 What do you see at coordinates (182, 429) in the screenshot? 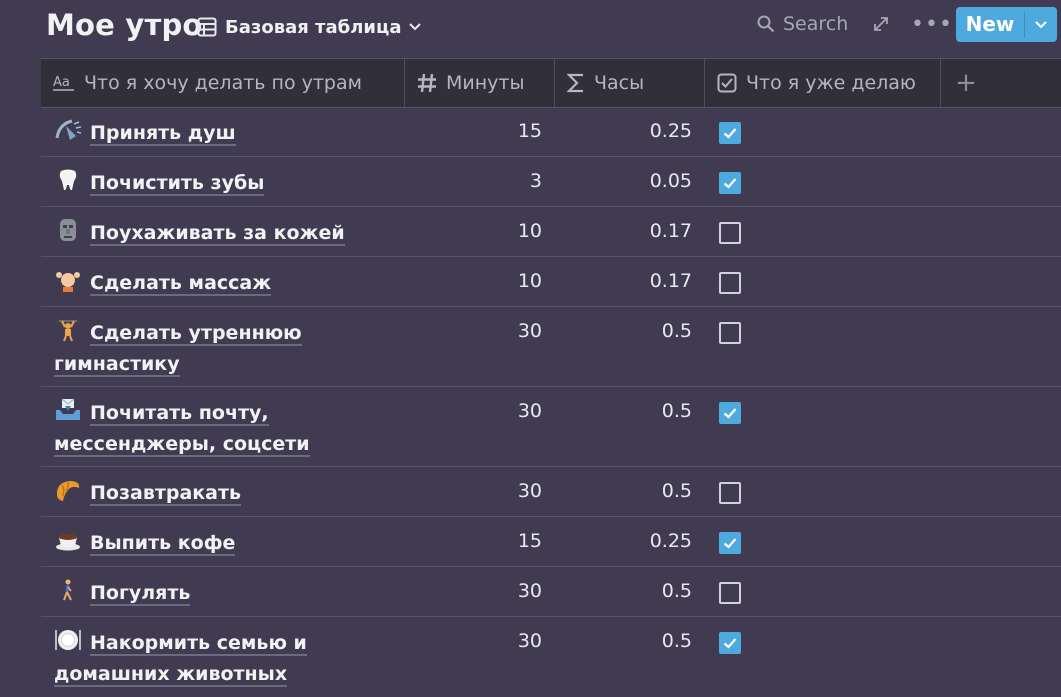
I see `task-name-link: Почитать почту, мессенджеры, соцсети` at bounding box center [182, 429].